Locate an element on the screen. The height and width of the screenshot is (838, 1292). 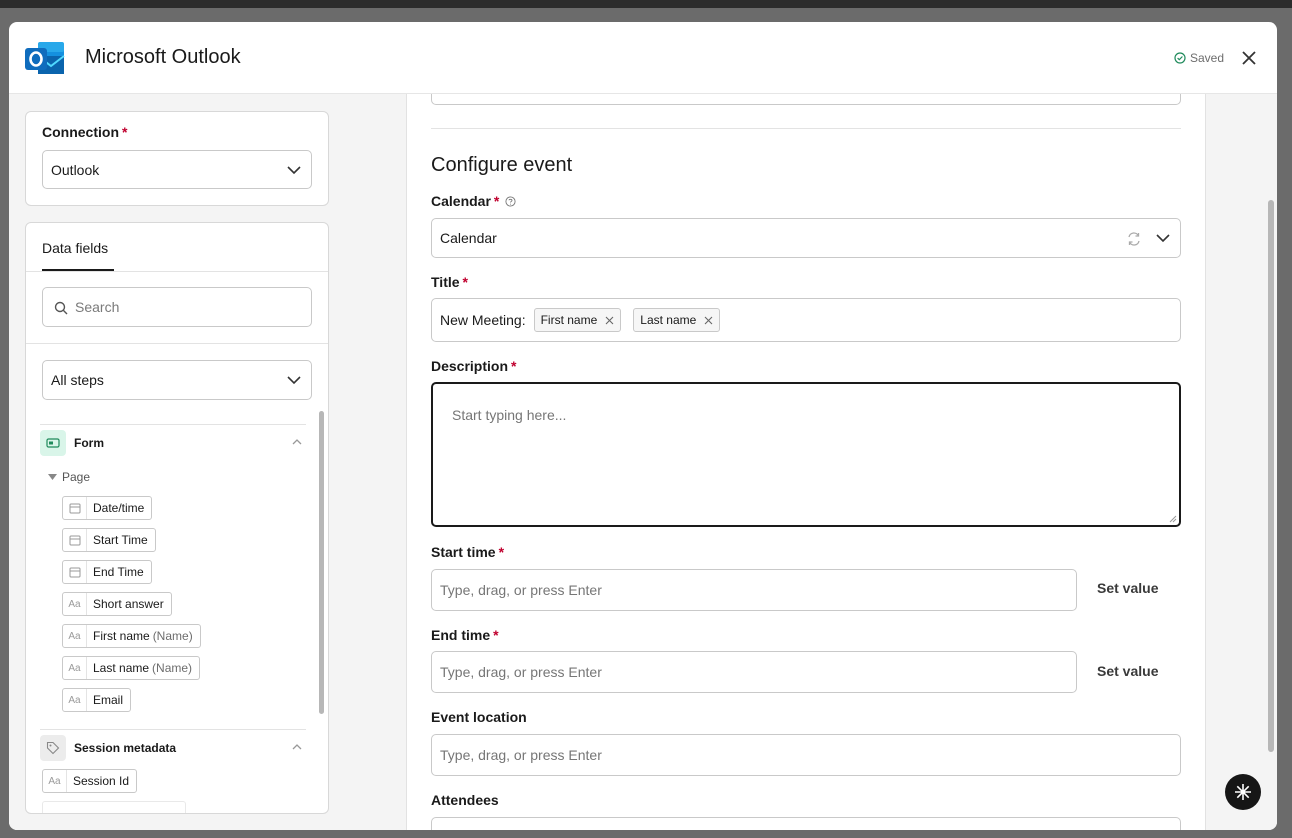
section-divider is located at coordinates (806, 128).